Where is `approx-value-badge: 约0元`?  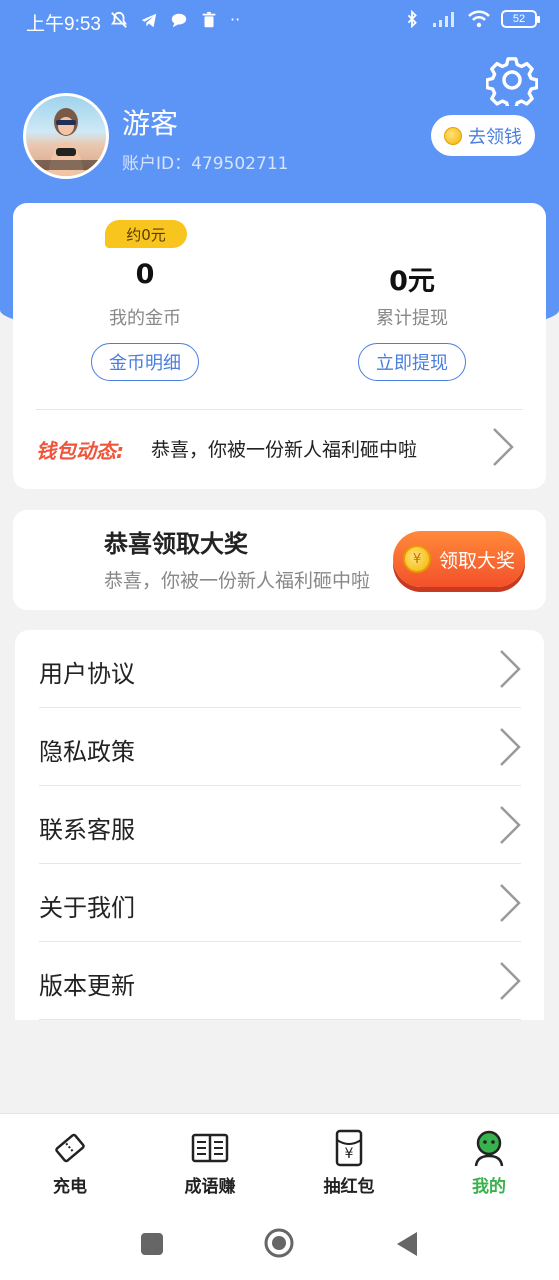
approx-value-badge: 约0元 is located at coordinates (146, 234).